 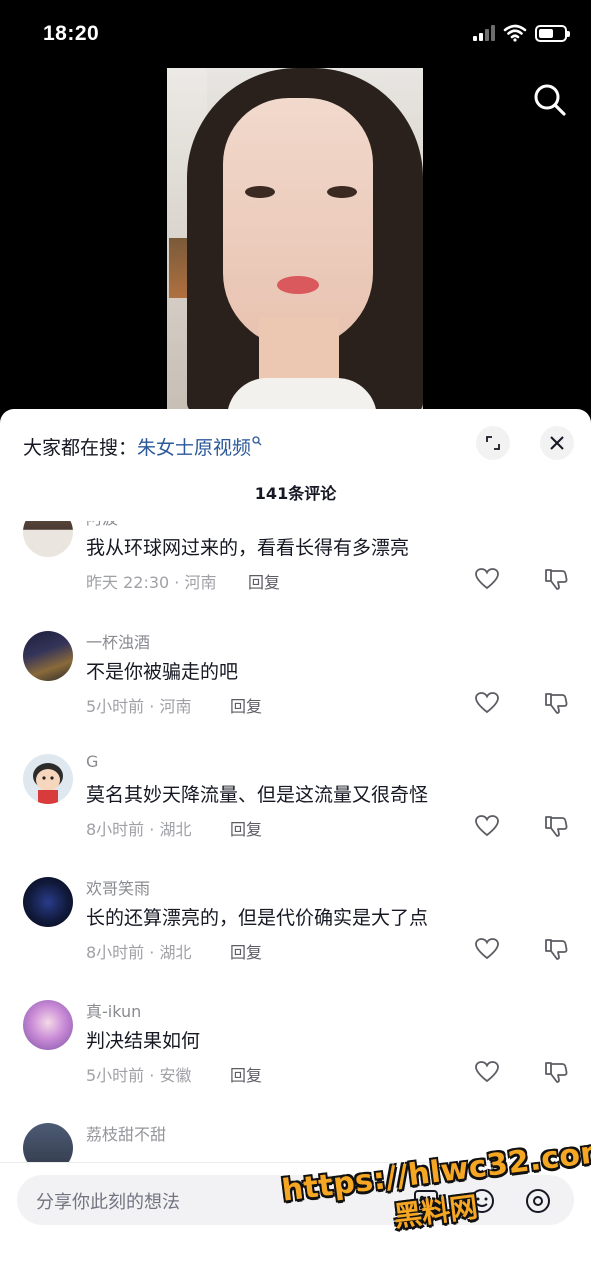 What do you see at coordinates (552, 33) in the screenshot?
I see `battery-icon` at bounding box center [552, 33].